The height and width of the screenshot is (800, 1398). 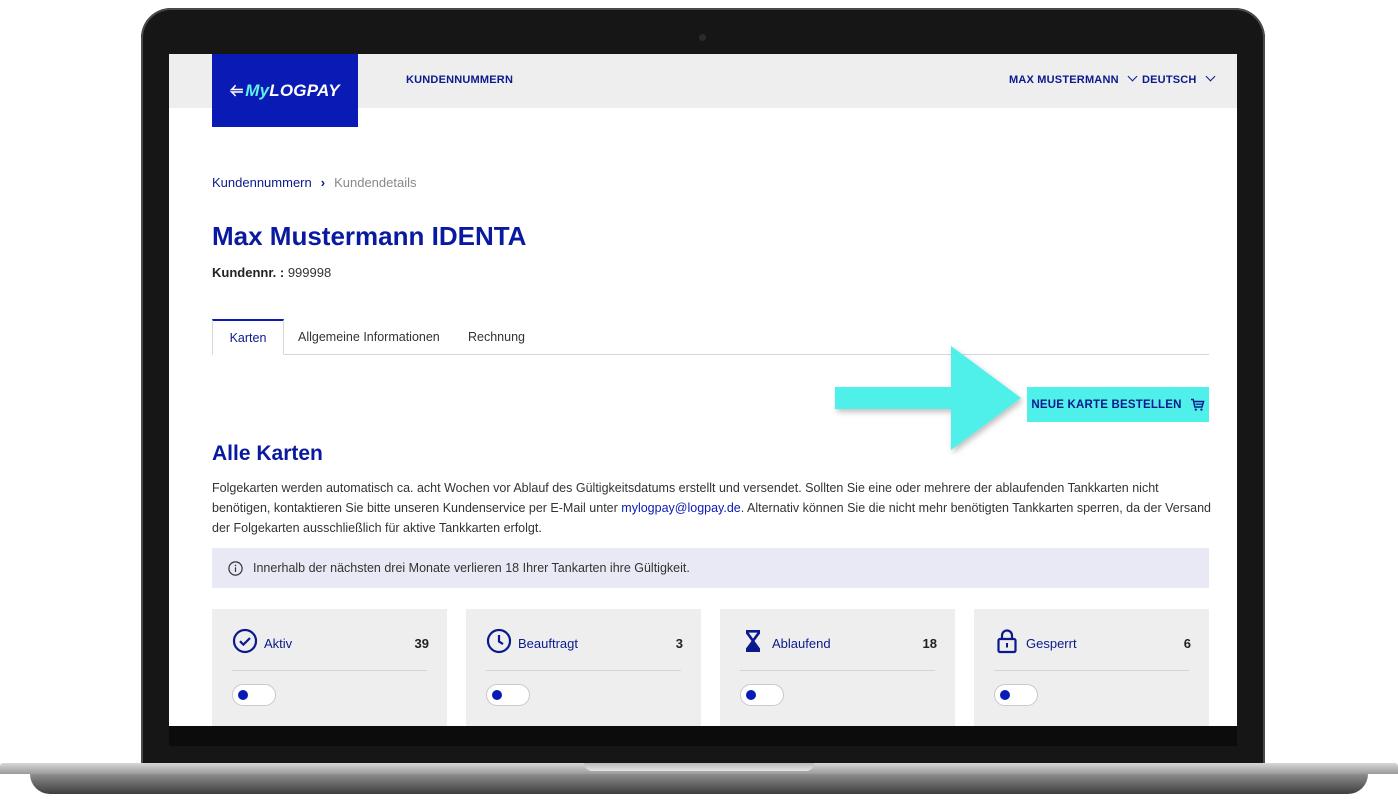 I want to click on laptop-opening-notch, so click(x=699, y=767).